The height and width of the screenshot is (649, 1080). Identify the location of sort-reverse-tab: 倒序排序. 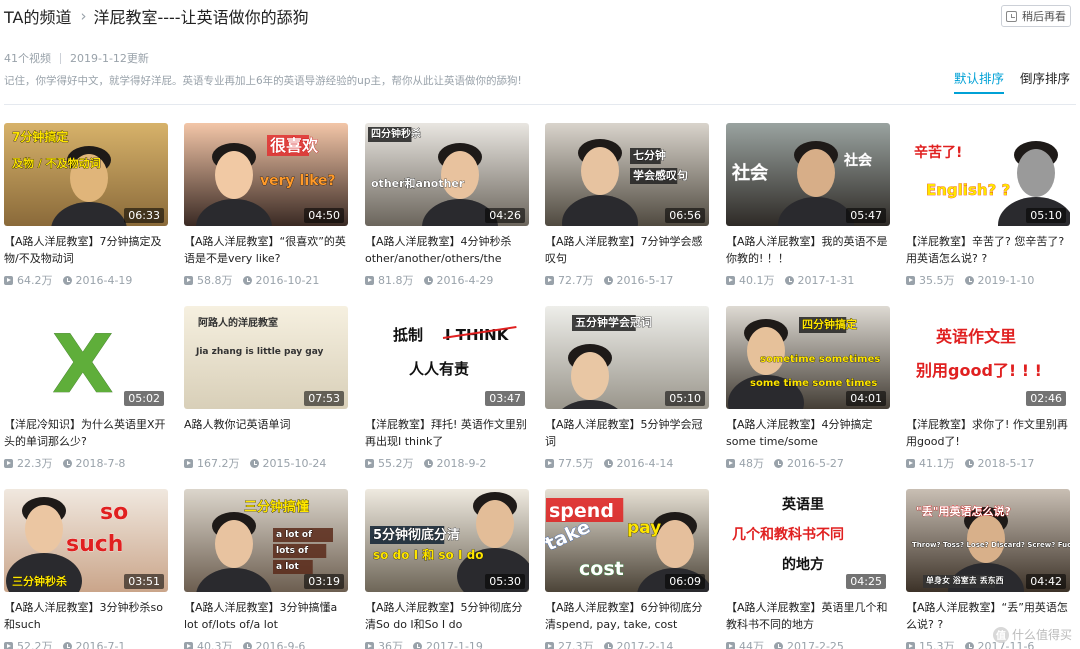
(1045, 81).